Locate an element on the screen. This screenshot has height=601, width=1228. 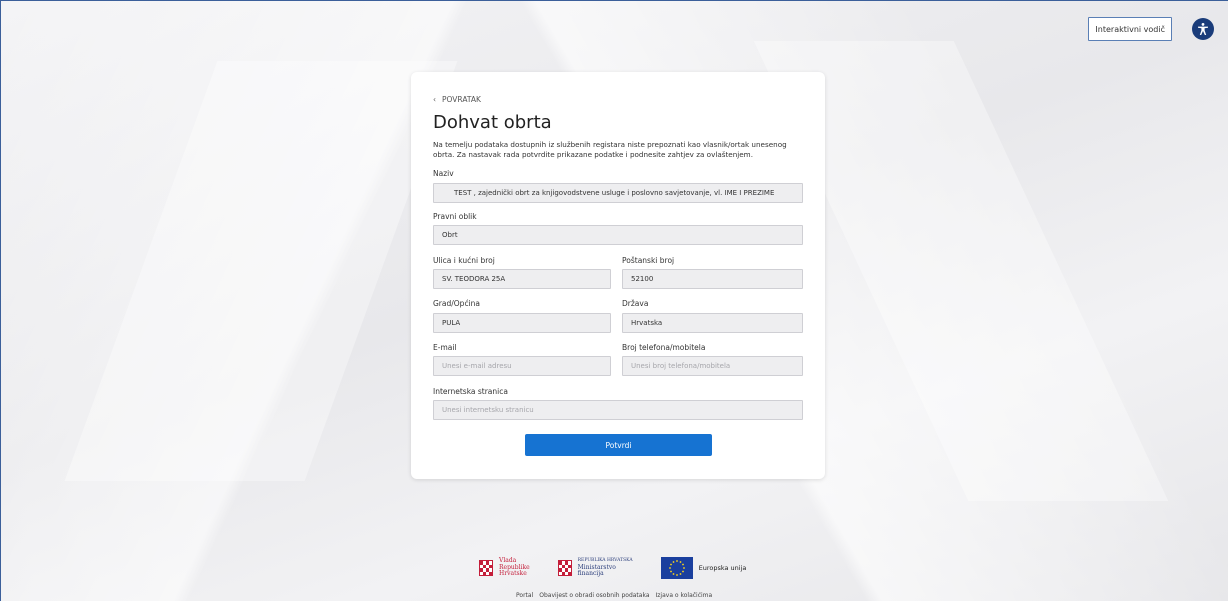
back-link: ‹ POVRATAK is located at coordinates (457, 99).